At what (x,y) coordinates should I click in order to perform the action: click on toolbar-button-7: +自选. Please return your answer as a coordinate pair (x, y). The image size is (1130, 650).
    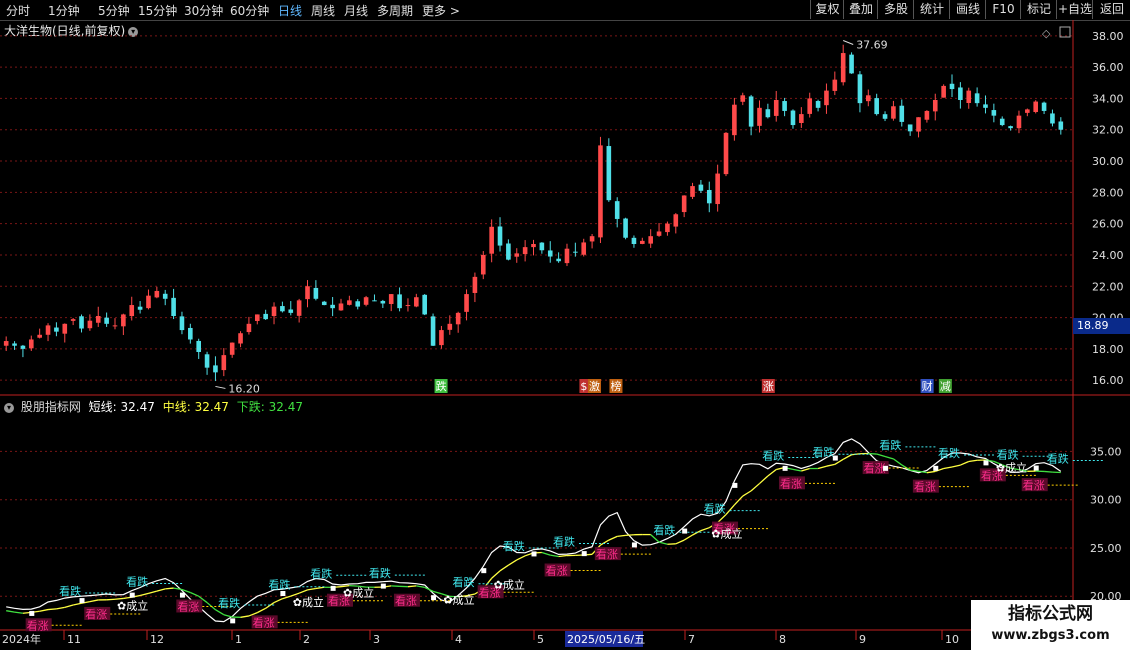
    Looking at the image, I should click on (1074, 9).